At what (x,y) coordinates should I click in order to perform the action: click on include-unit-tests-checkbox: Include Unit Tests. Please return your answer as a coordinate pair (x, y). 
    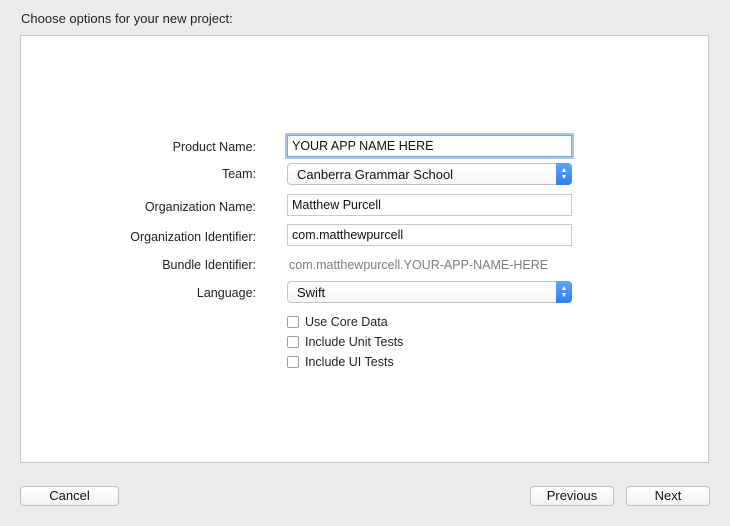
    Looking at the image, I should click on (345, 342).